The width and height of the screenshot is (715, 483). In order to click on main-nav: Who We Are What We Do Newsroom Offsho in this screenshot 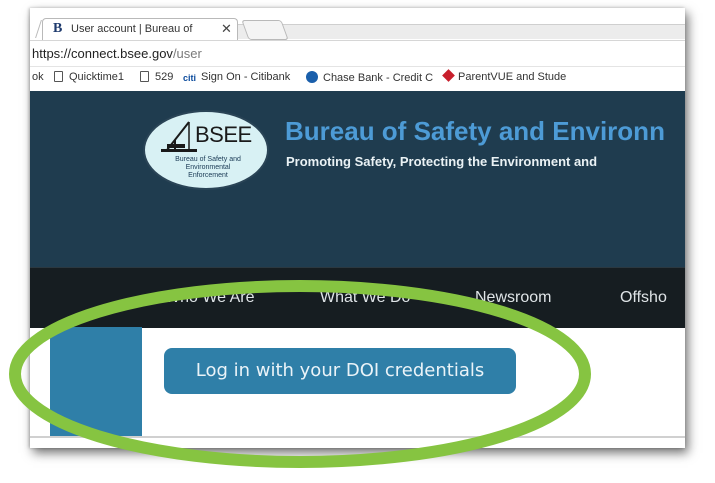, I will do `click(357, 297)`.